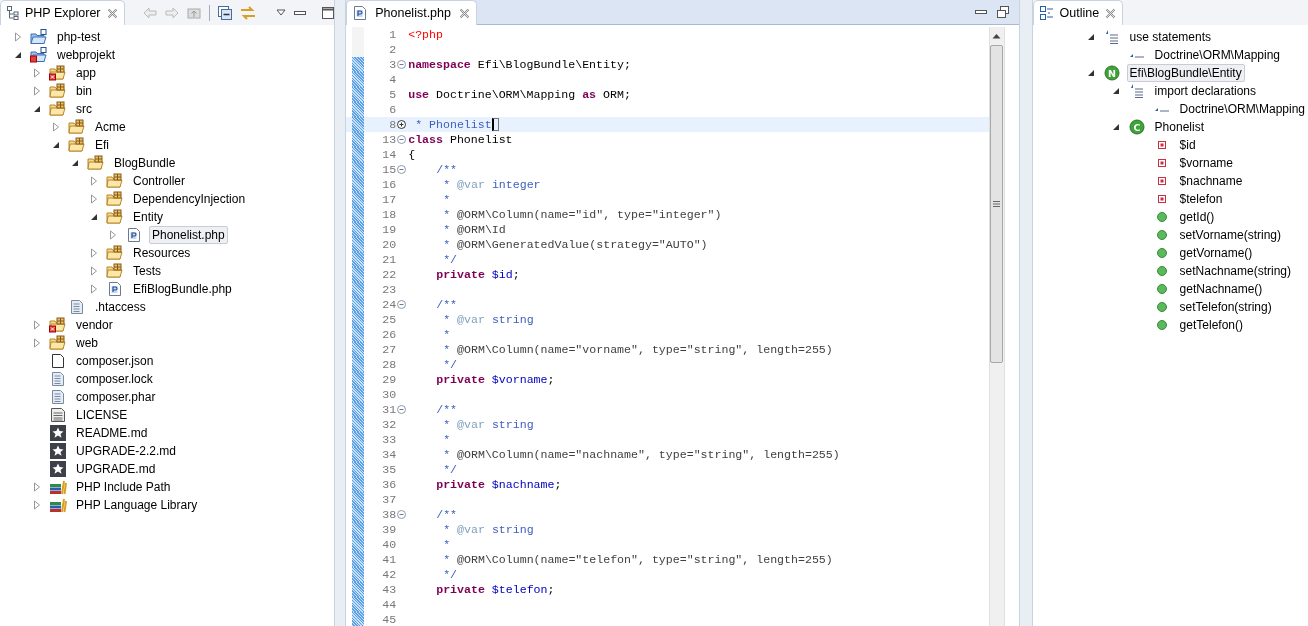 Image resolution: width=1308 pixels, height=626 pixels. Describe the element at coordinates (1230, 235) in the screenshot. I see `tree-item: setVorname(string)` at that location.